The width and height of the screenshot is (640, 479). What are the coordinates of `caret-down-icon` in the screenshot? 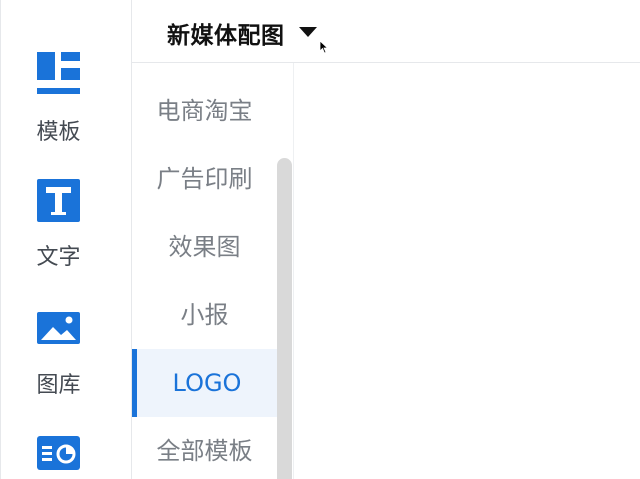 It's located at (308, 32).